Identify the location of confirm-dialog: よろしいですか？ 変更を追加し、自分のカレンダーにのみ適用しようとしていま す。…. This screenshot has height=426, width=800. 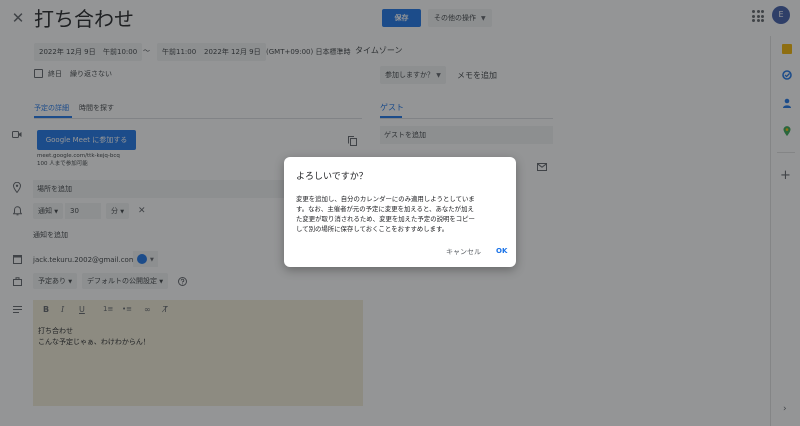
(400, 212).